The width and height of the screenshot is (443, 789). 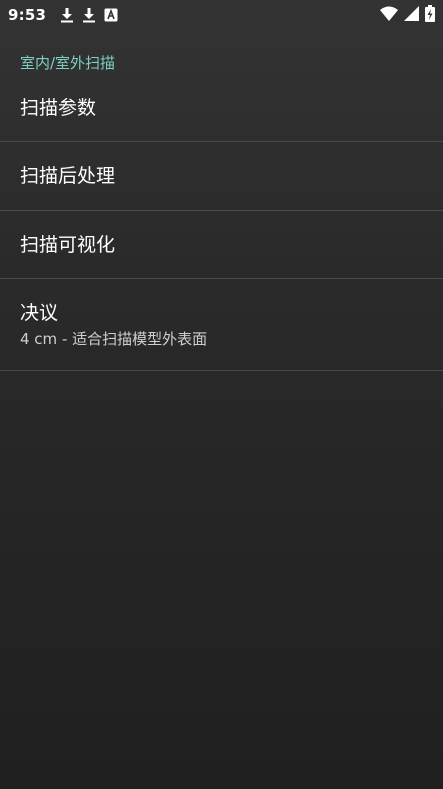 I want to click on battery-charging-icon, so click(x=430, y=15).